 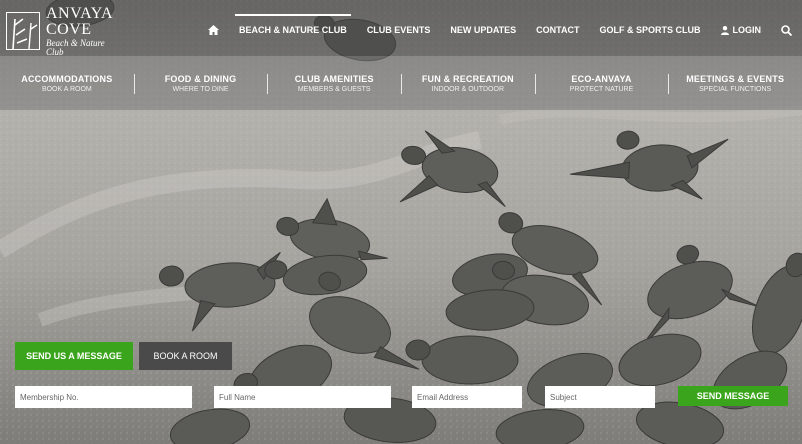 I want to click on subject-input, so click(x=600, y=397).